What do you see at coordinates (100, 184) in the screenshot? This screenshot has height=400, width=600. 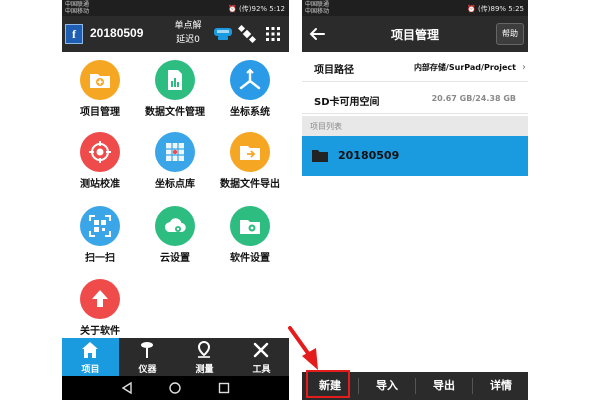 I see `tile-label: 测站校准` at bounding box center [100, 184].